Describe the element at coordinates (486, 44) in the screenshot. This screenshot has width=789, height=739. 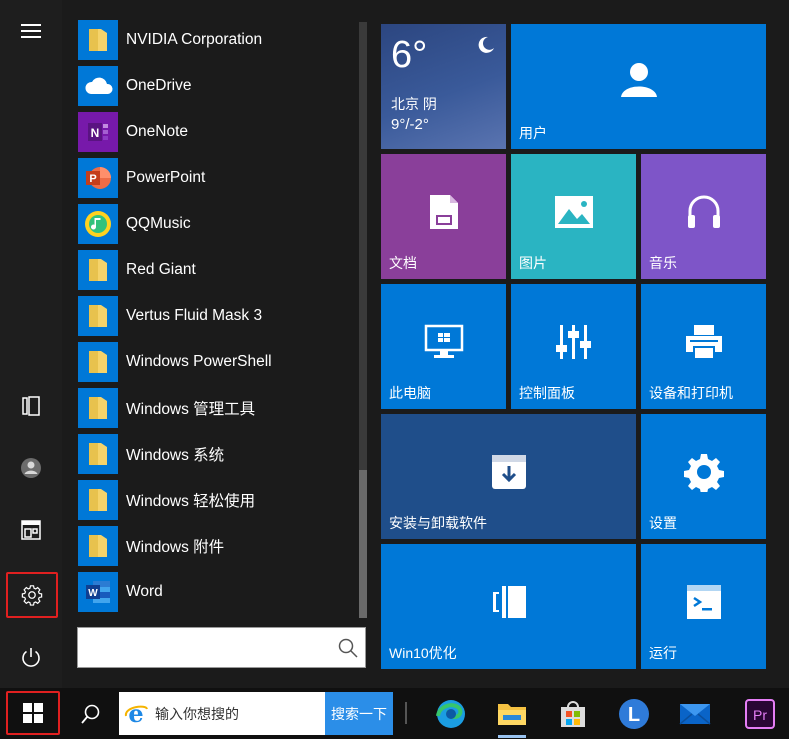
I see `moon-icon` at that location.